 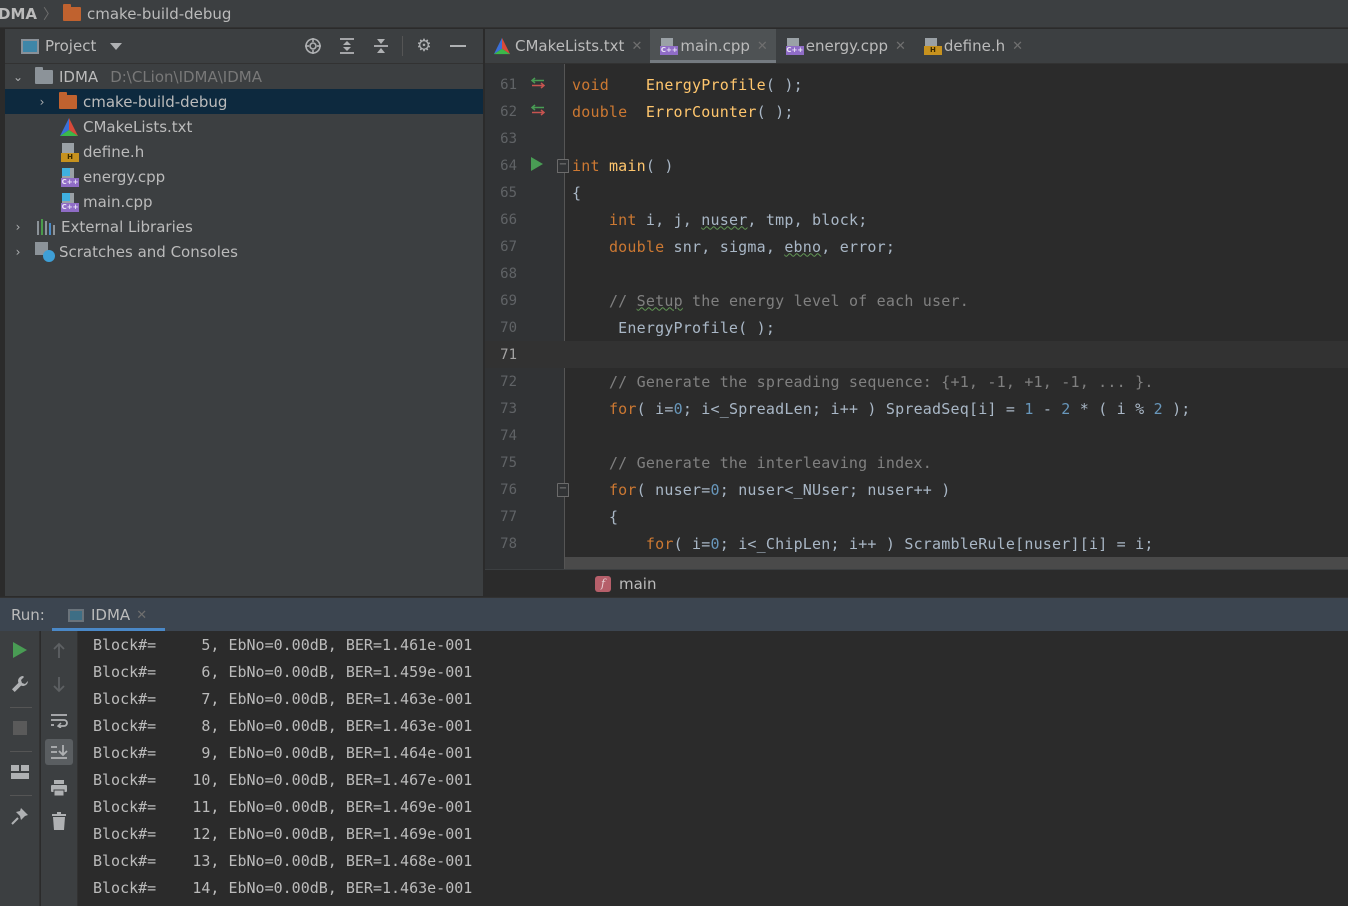 What do you see at coordinates (916, 165) in the screenshot?
I see `code-line: 64 − int main( )` at bounding box center [916, 165].